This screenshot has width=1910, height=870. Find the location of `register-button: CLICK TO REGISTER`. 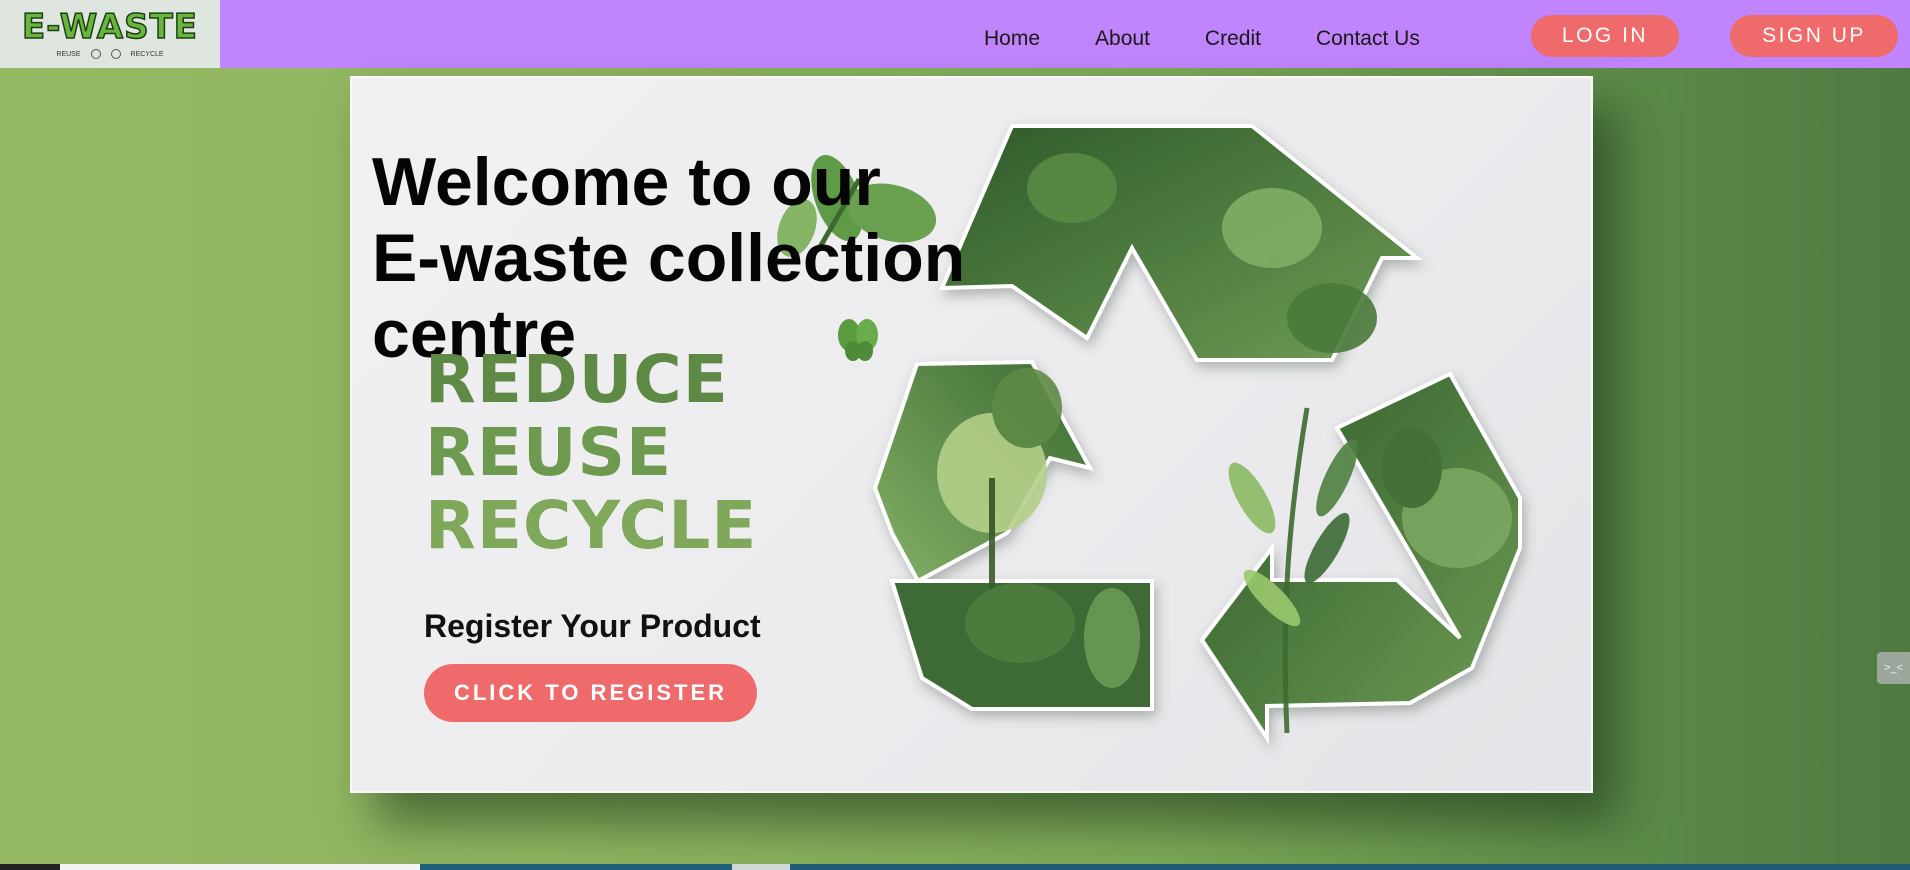

register-button: CLICK TO REGISTER is located at coordinates (590, 693).